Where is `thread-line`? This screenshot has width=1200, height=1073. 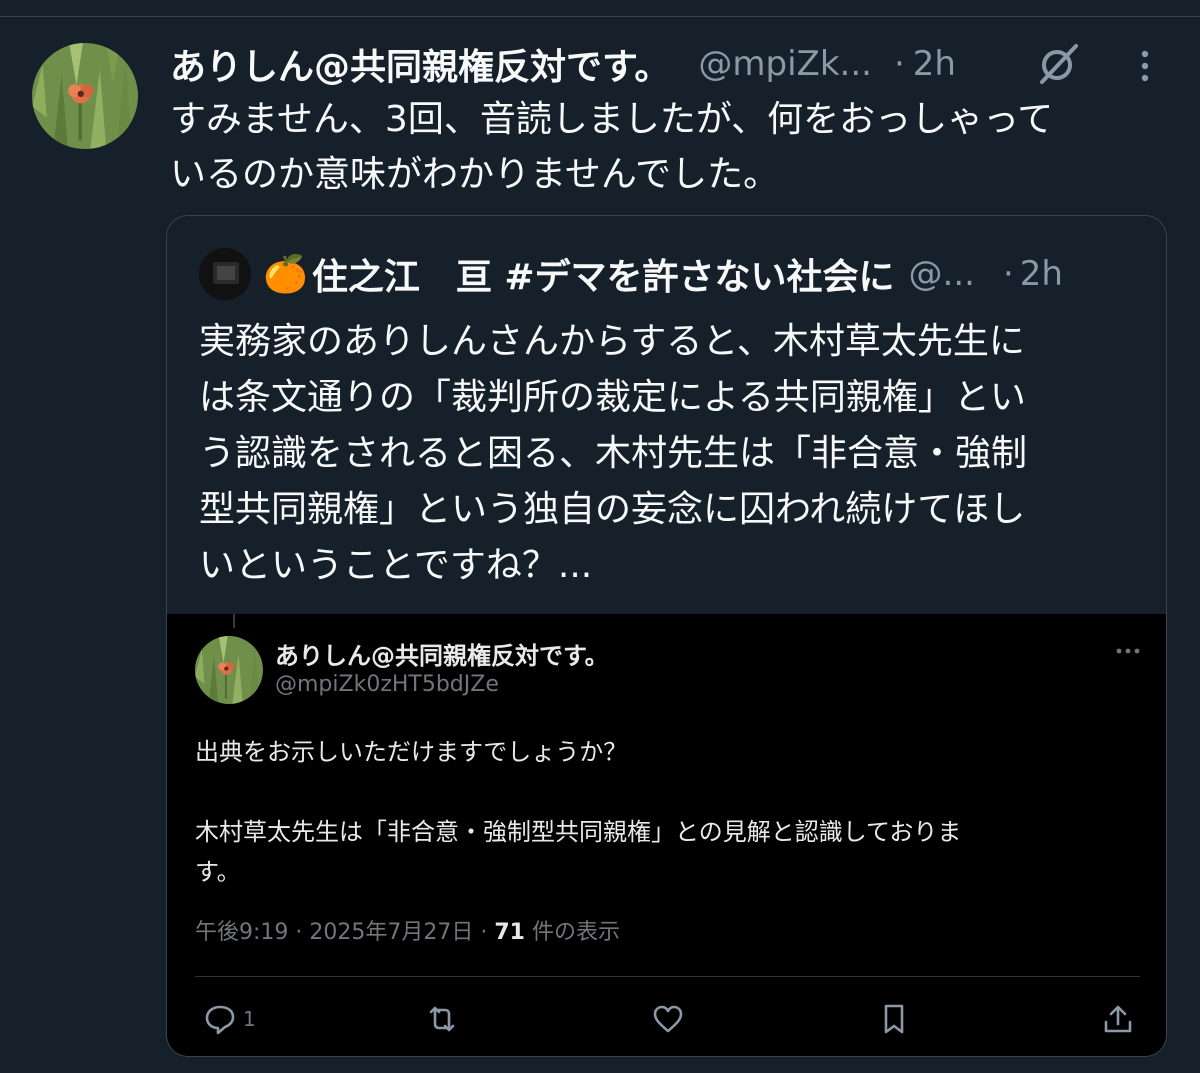 thread-line is located at coordinates (234, 621).